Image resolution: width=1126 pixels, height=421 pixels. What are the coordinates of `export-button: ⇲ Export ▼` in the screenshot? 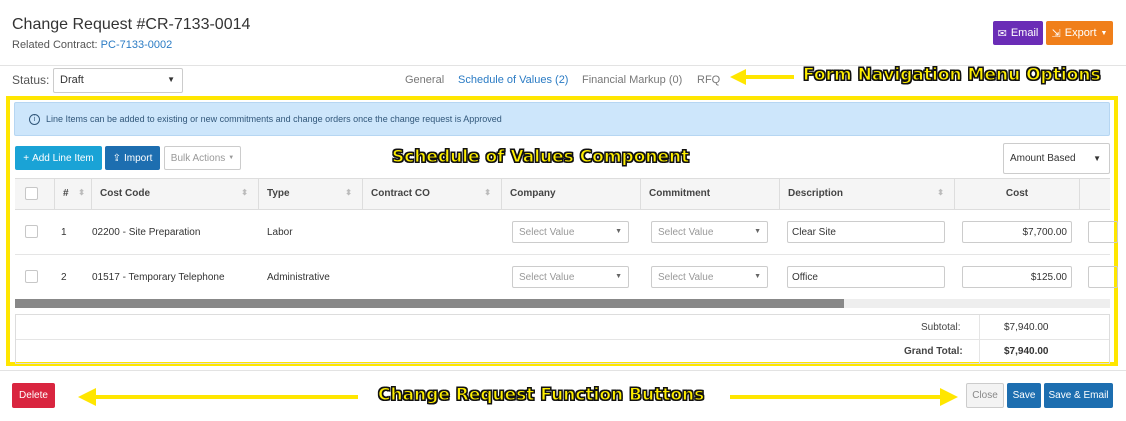 It's located at (1079, 33).